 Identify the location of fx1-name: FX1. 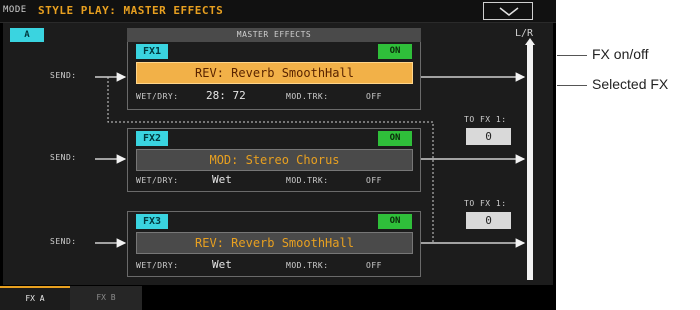
(152, 51).